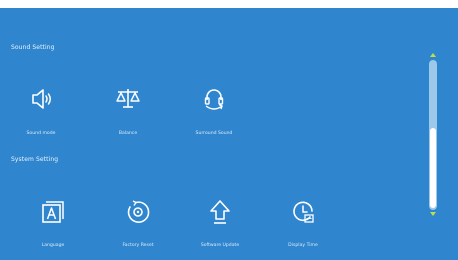  What do you see at coordinates (303, 245) in the screenshot?
I see `display-time-label: Display Time` at bounding box center [303, 245].